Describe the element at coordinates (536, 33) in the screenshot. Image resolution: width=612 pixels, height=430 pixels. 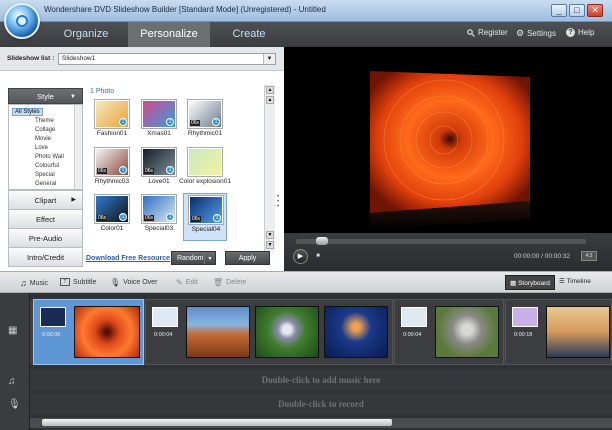
I see `settings-link: ⚙ Settings` at that location.